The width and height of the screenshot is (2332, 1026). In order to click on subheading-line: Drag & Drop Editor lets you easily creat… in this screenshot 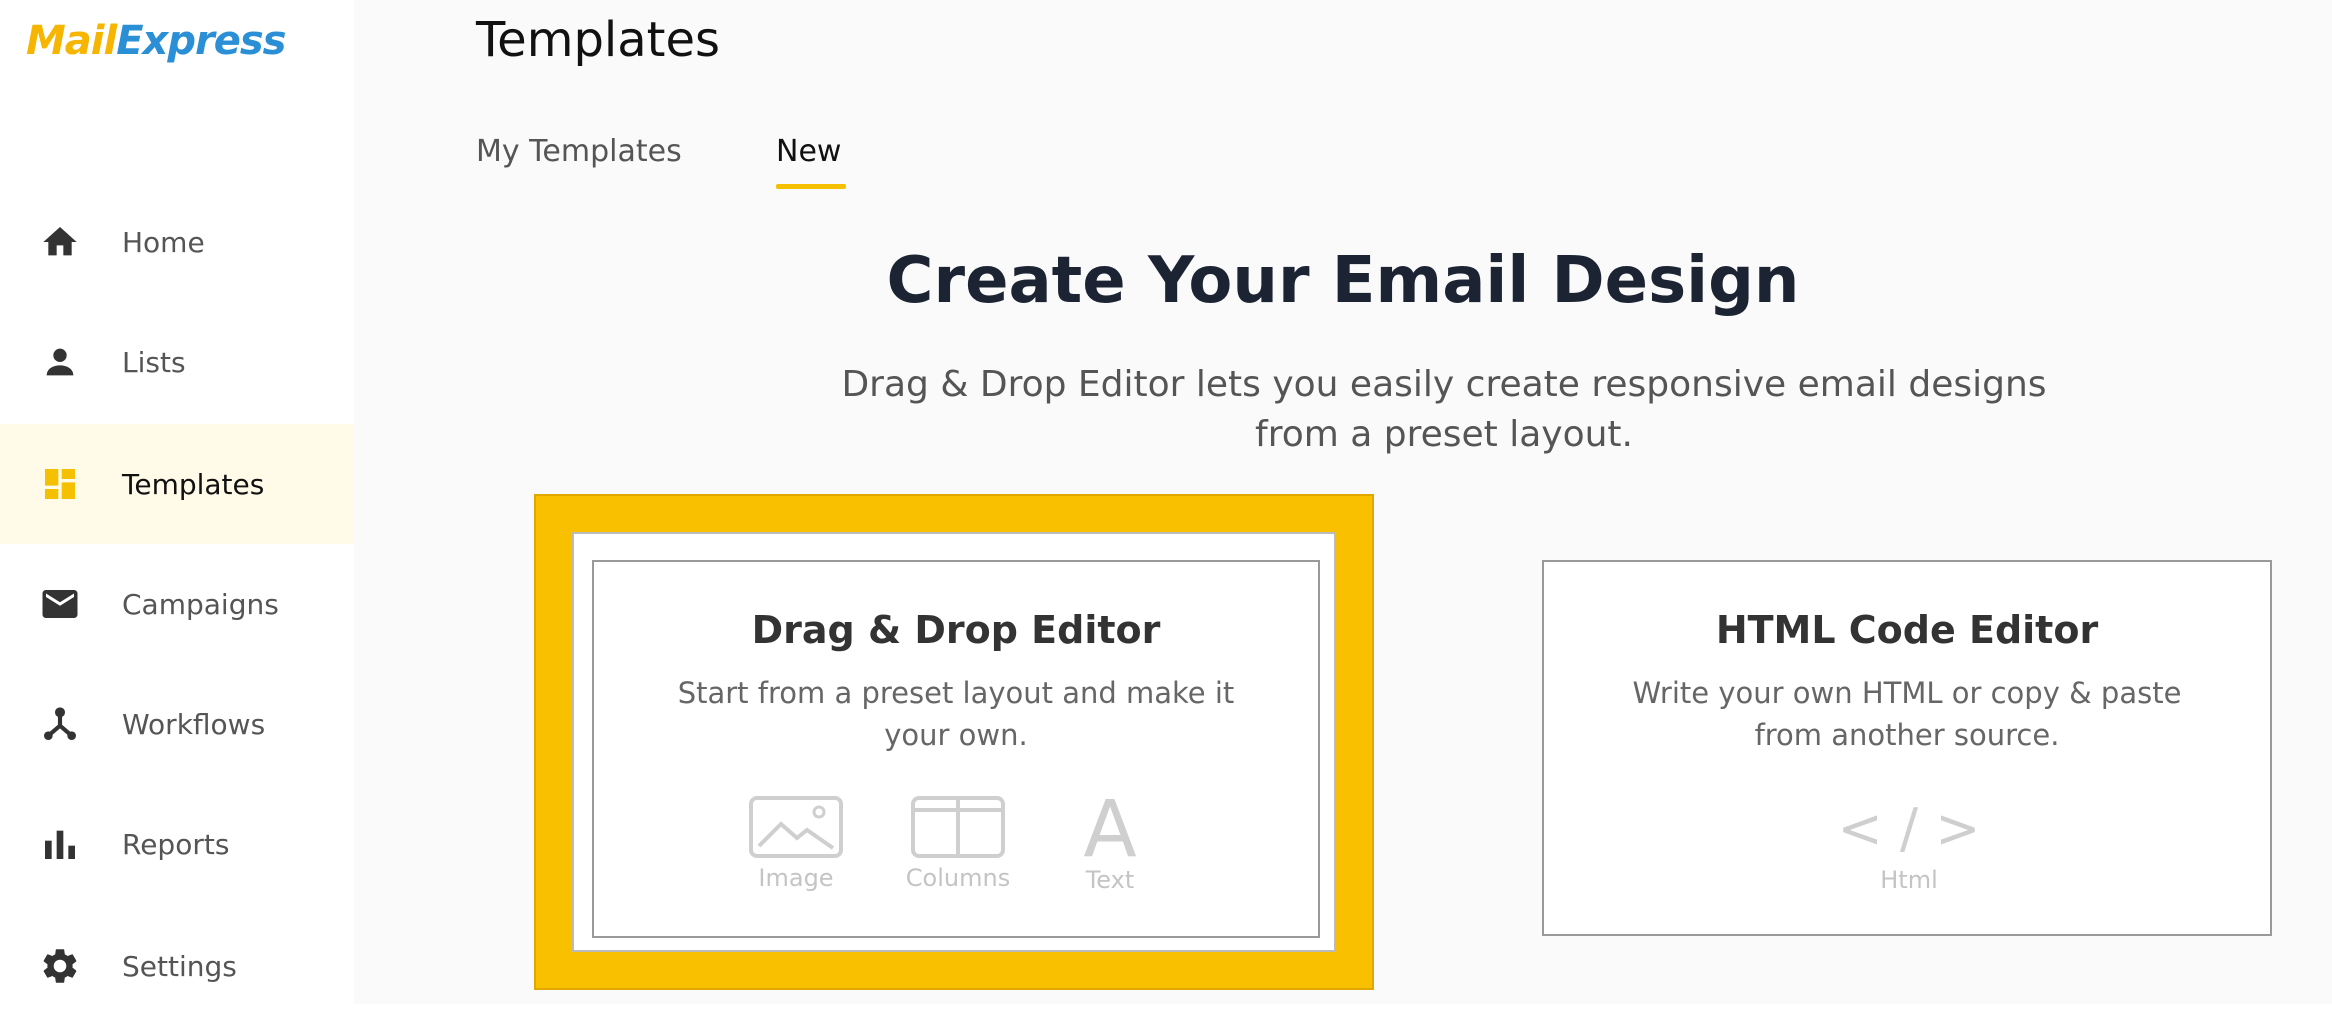, I will do `click(1444, 384)`.